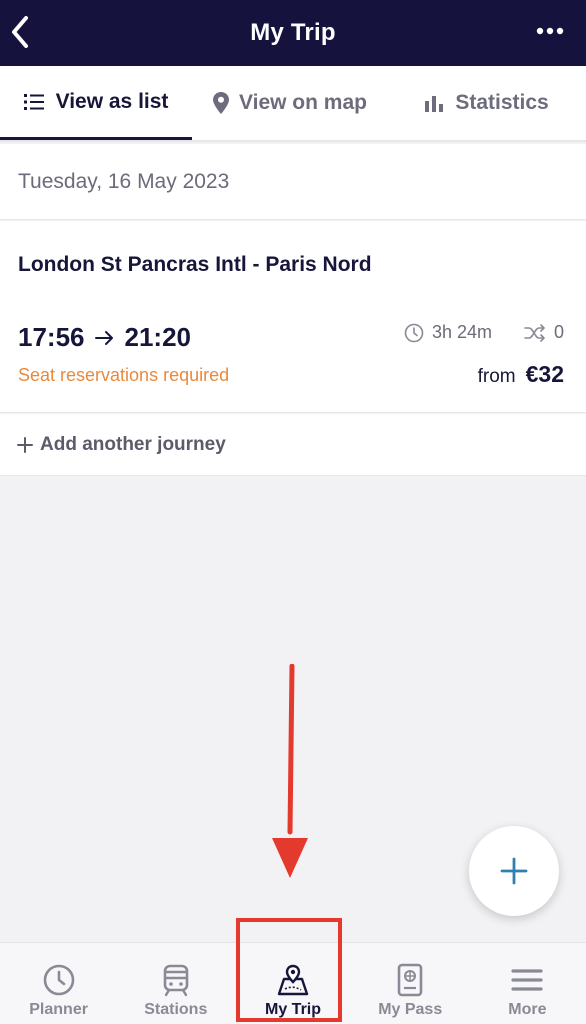 Image resolution: width=586 pixels, height=1024 pixels. What do you see at coordinates (544, 374) in the screenshot?
I see `price-amount: €32` at bounding box center [544, 374].